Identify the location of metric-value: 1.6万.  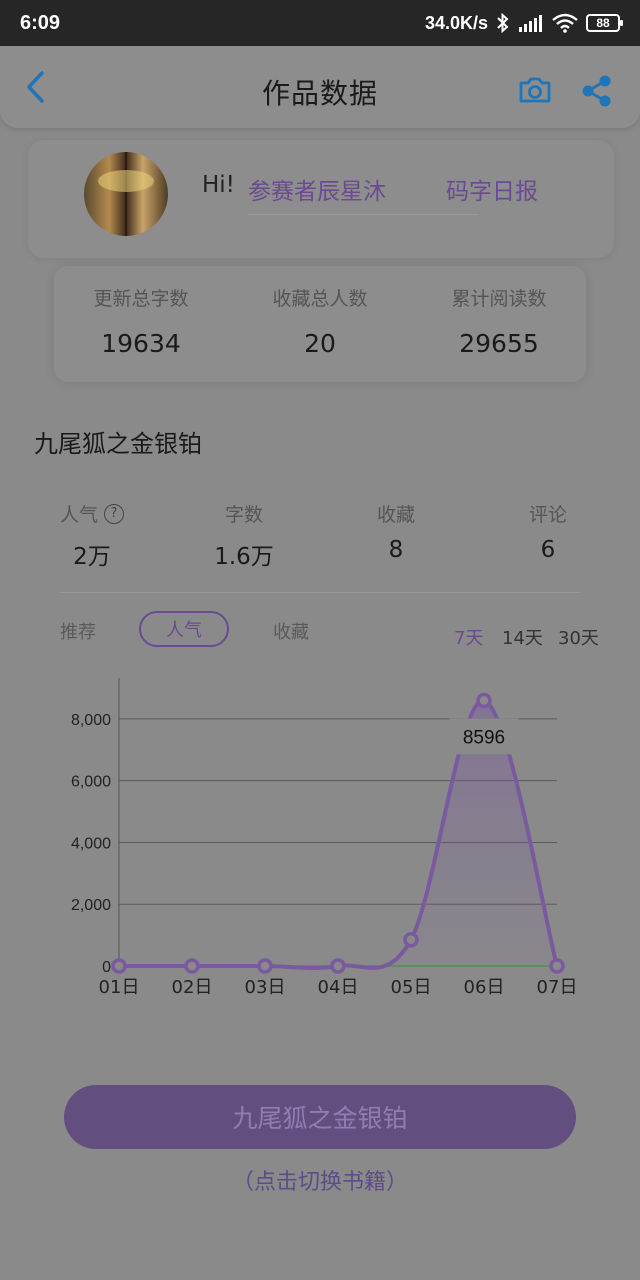
(244, 557).